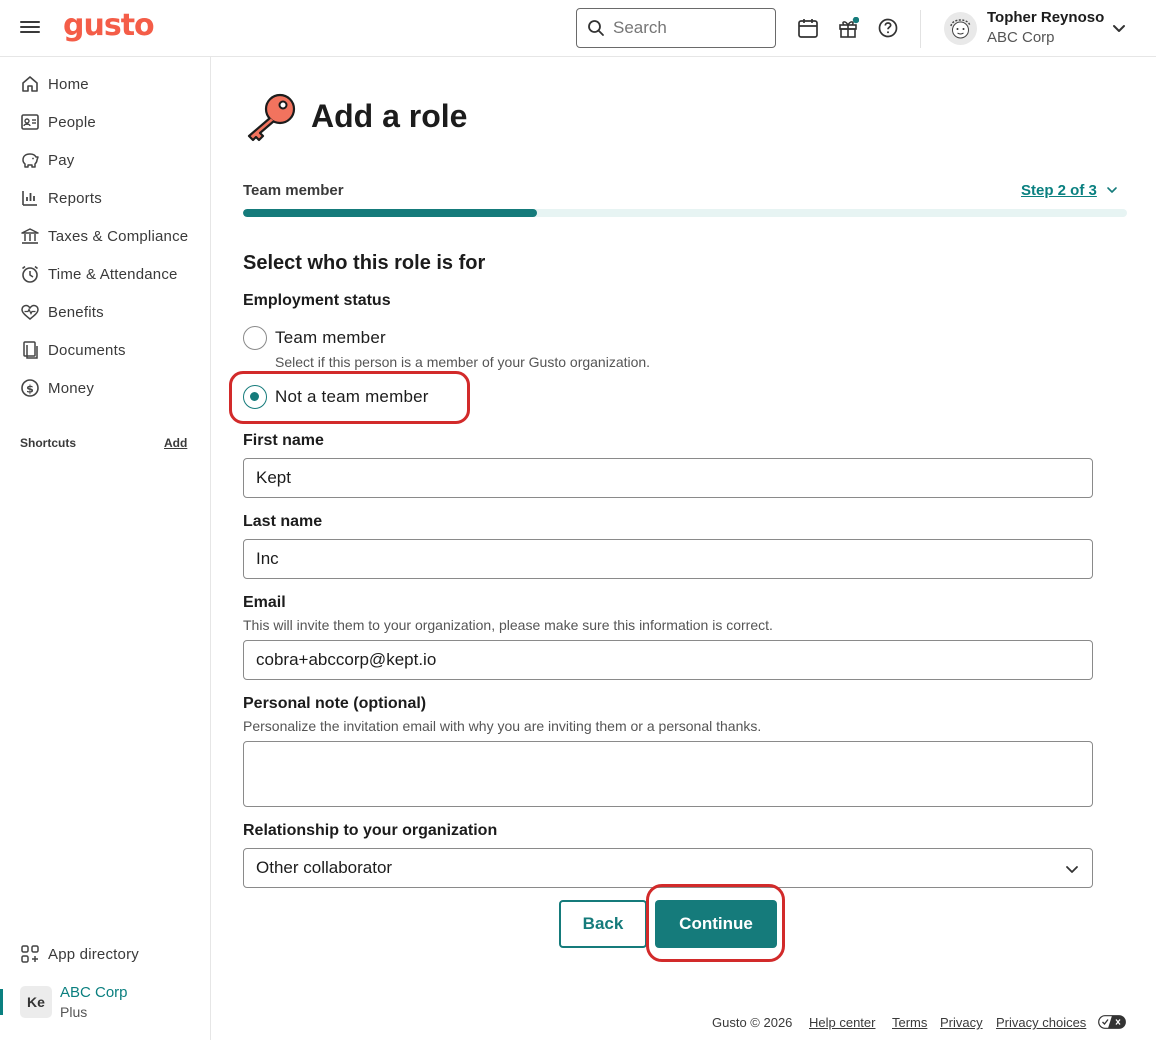  What do you see at coordinates (317, 300) in the screenshot?
I see `employment-status-label: Employment status` at bounding box center [317, 300].